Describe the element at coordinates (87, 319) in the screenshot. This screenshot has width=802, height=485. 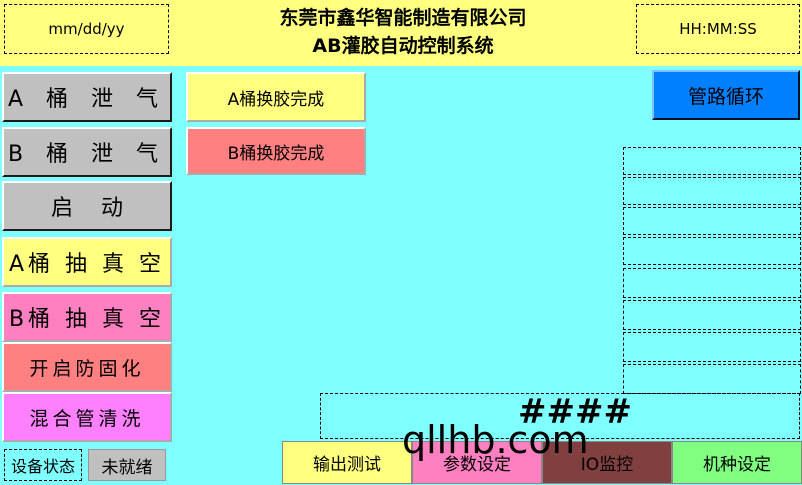
I see `b-bucket-vacuum-label: B桶 抽 真 空` at that location.